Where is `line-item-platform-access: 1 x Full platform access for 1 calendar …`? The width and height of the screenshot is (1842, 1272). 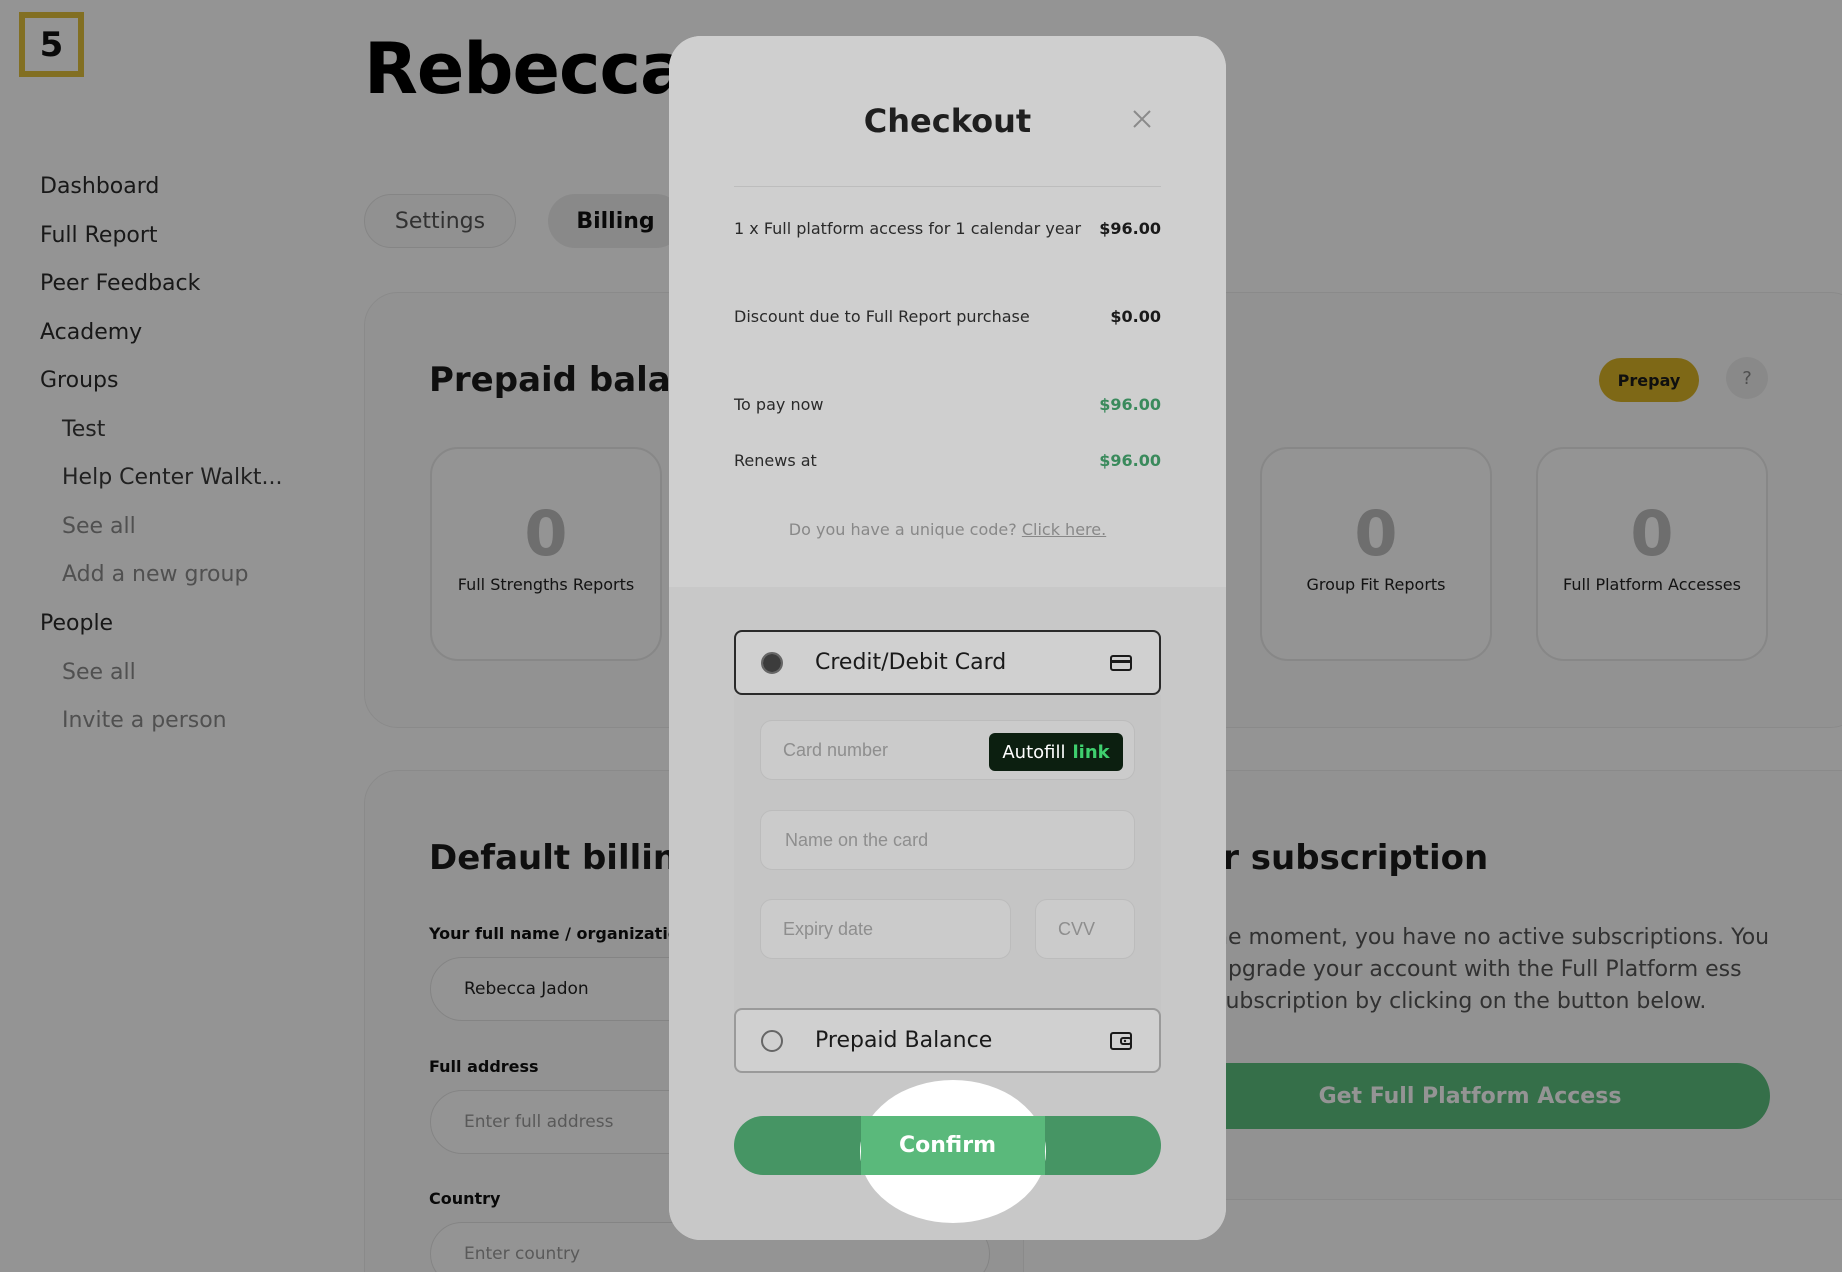
line-item-platform-access: 1 x Full platform access for 1 calendar … is located at coordinates (947, 228).